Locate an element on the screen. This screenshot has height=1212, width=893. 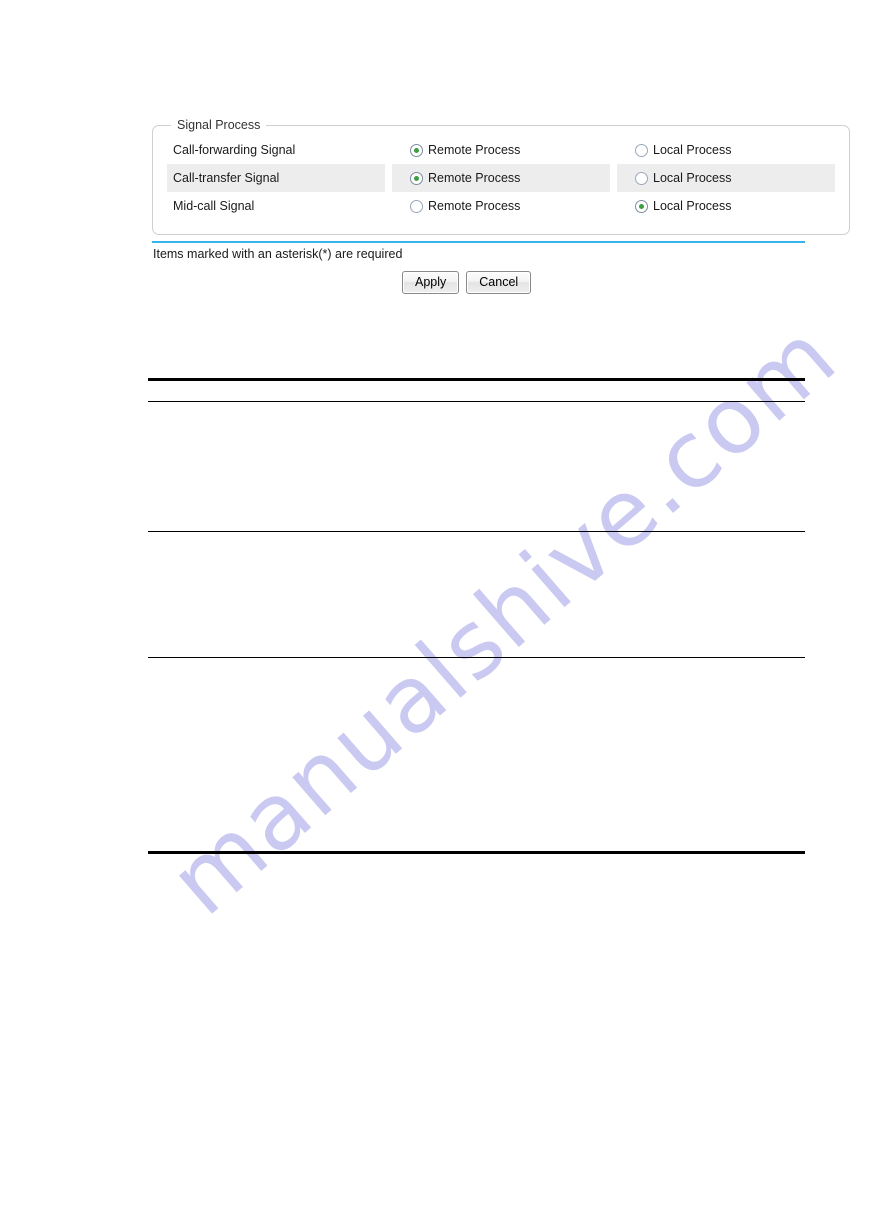
signal-row-label: Call-transfer Signal is located at coordinates (276, 178).